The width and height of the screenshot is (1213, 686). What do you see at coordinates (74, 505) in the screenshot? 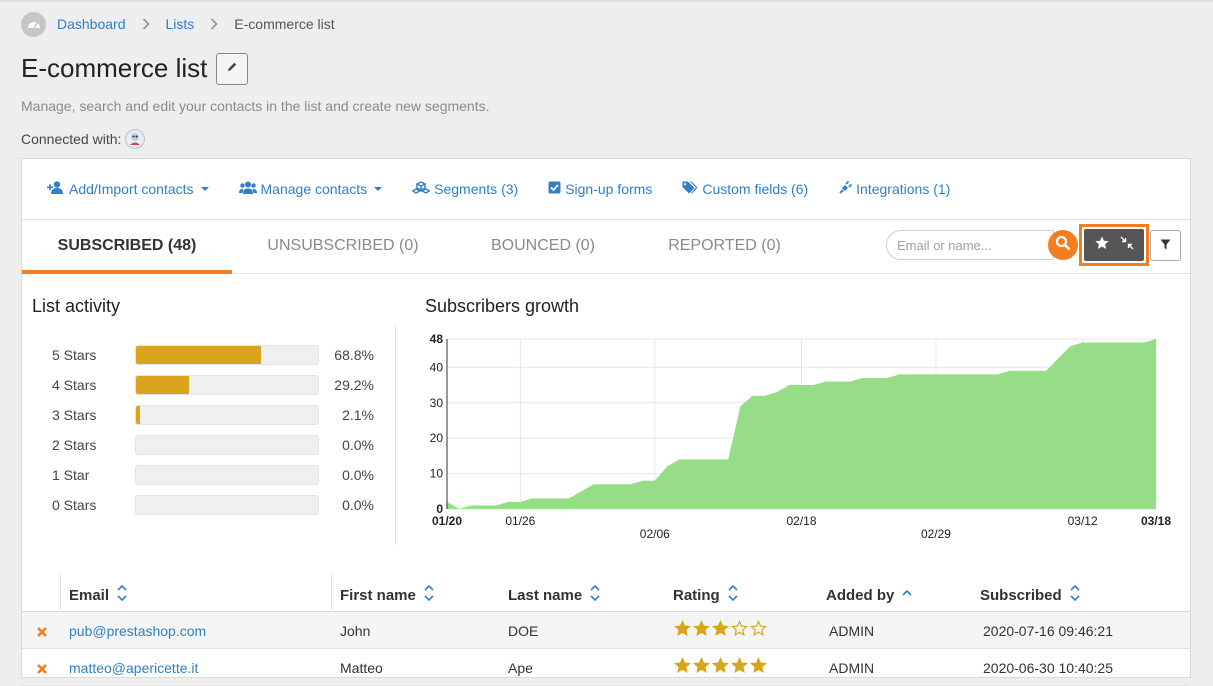
I see `rating-bar-label: 0 Stars` at bounding box center [74, 505].